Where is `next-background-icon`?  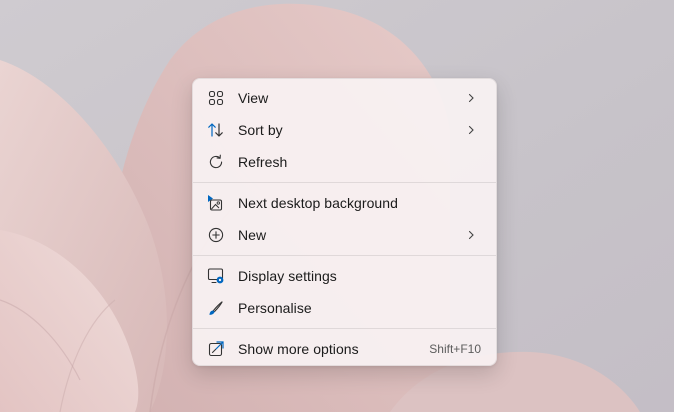
next-background-icon is located at coordinates (216, 203).